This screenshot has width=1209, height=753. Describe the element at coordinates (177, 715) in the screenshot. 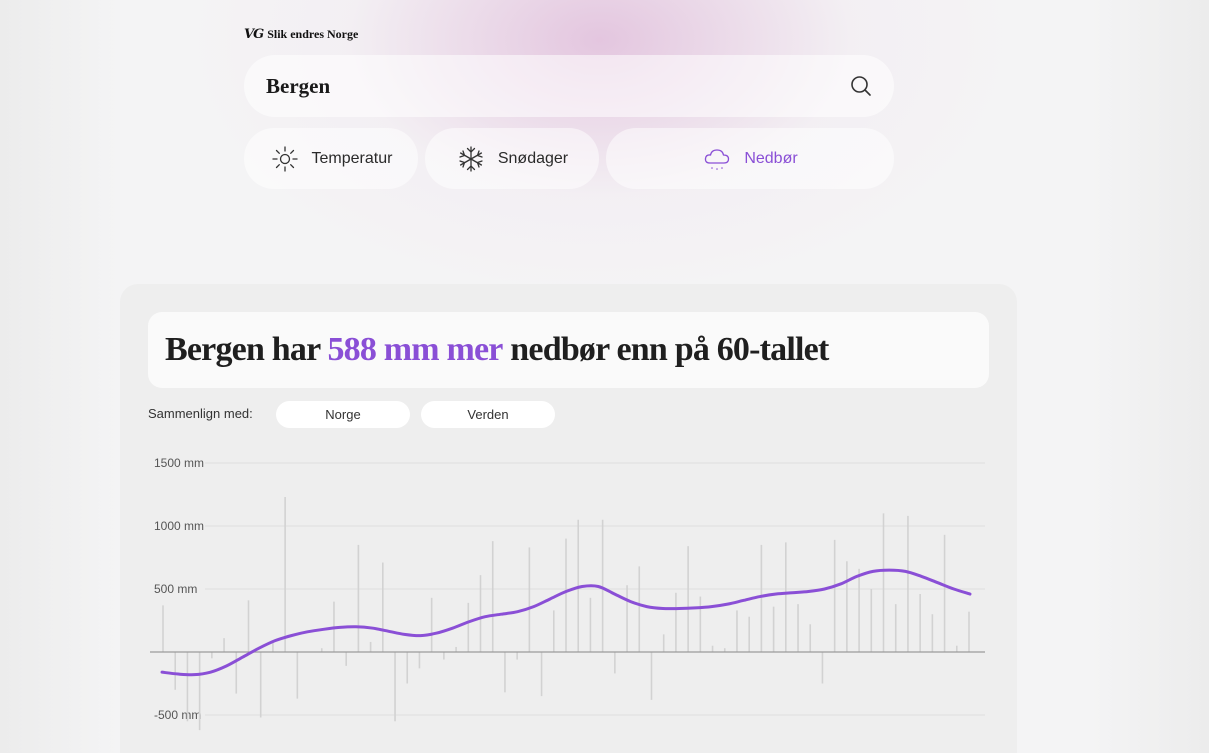

I see `y-tick-label: -500 mm` at that location.